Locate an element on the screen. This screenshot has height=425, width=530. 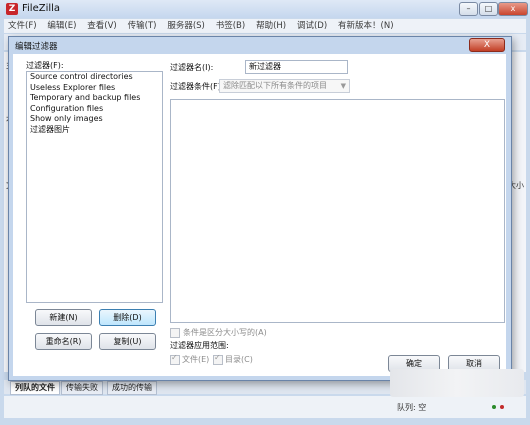
scope-files-checkbox is located at coordinates (175, 359).